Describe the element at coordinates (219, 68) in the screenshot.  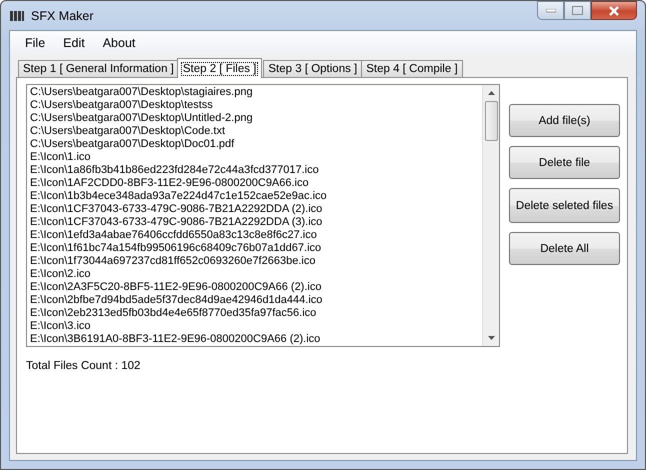
I see `tab: Step 2 [ Files ]` at that location.